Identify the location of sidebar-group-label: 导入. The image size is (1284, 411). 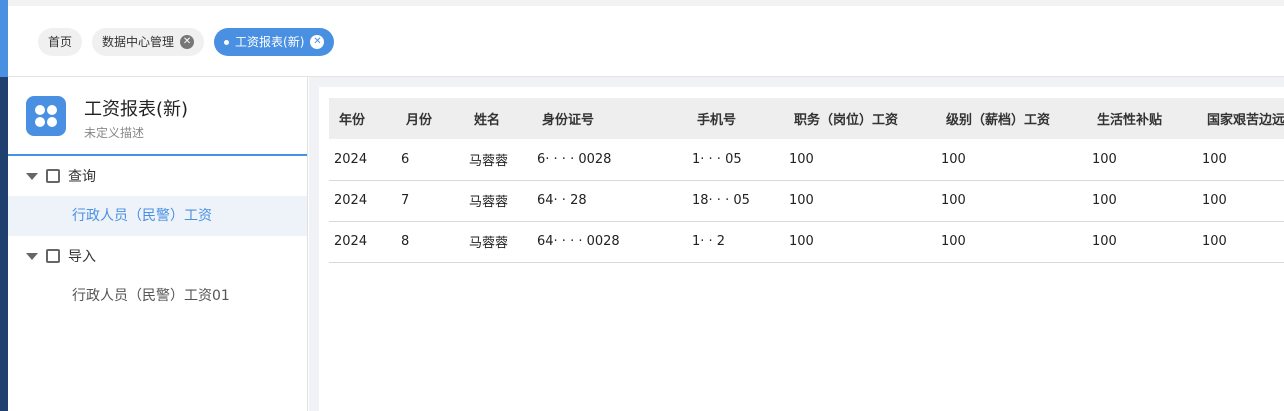
(82, 257).